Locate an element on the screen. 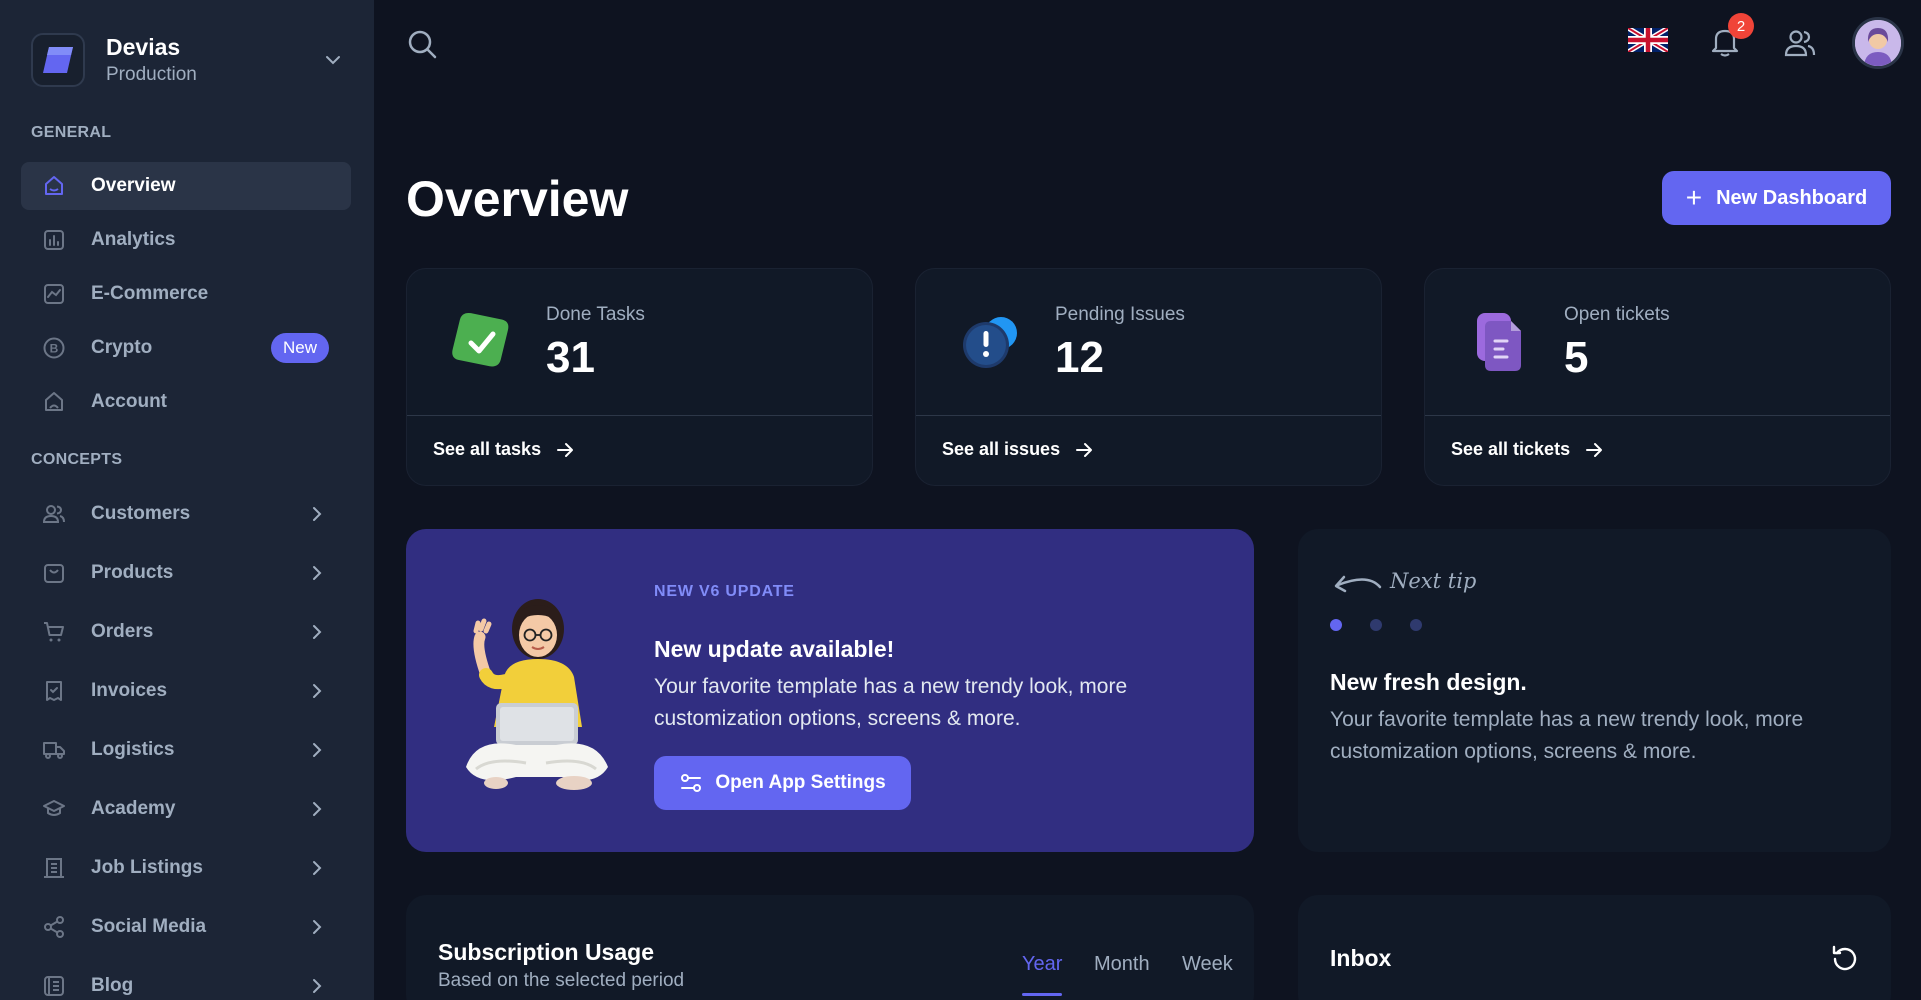 Image resolution: width=1921 pixels, height=1000 pixels. sidebar-item-crypto: B Crypto New is located at coordinates (186, 348).